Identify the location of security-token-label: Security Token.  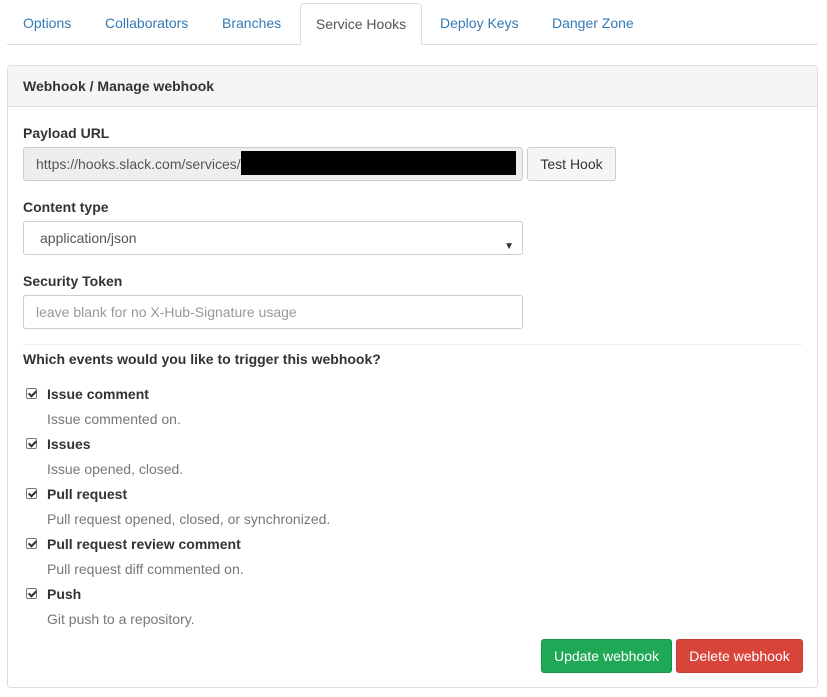
(73, 281).